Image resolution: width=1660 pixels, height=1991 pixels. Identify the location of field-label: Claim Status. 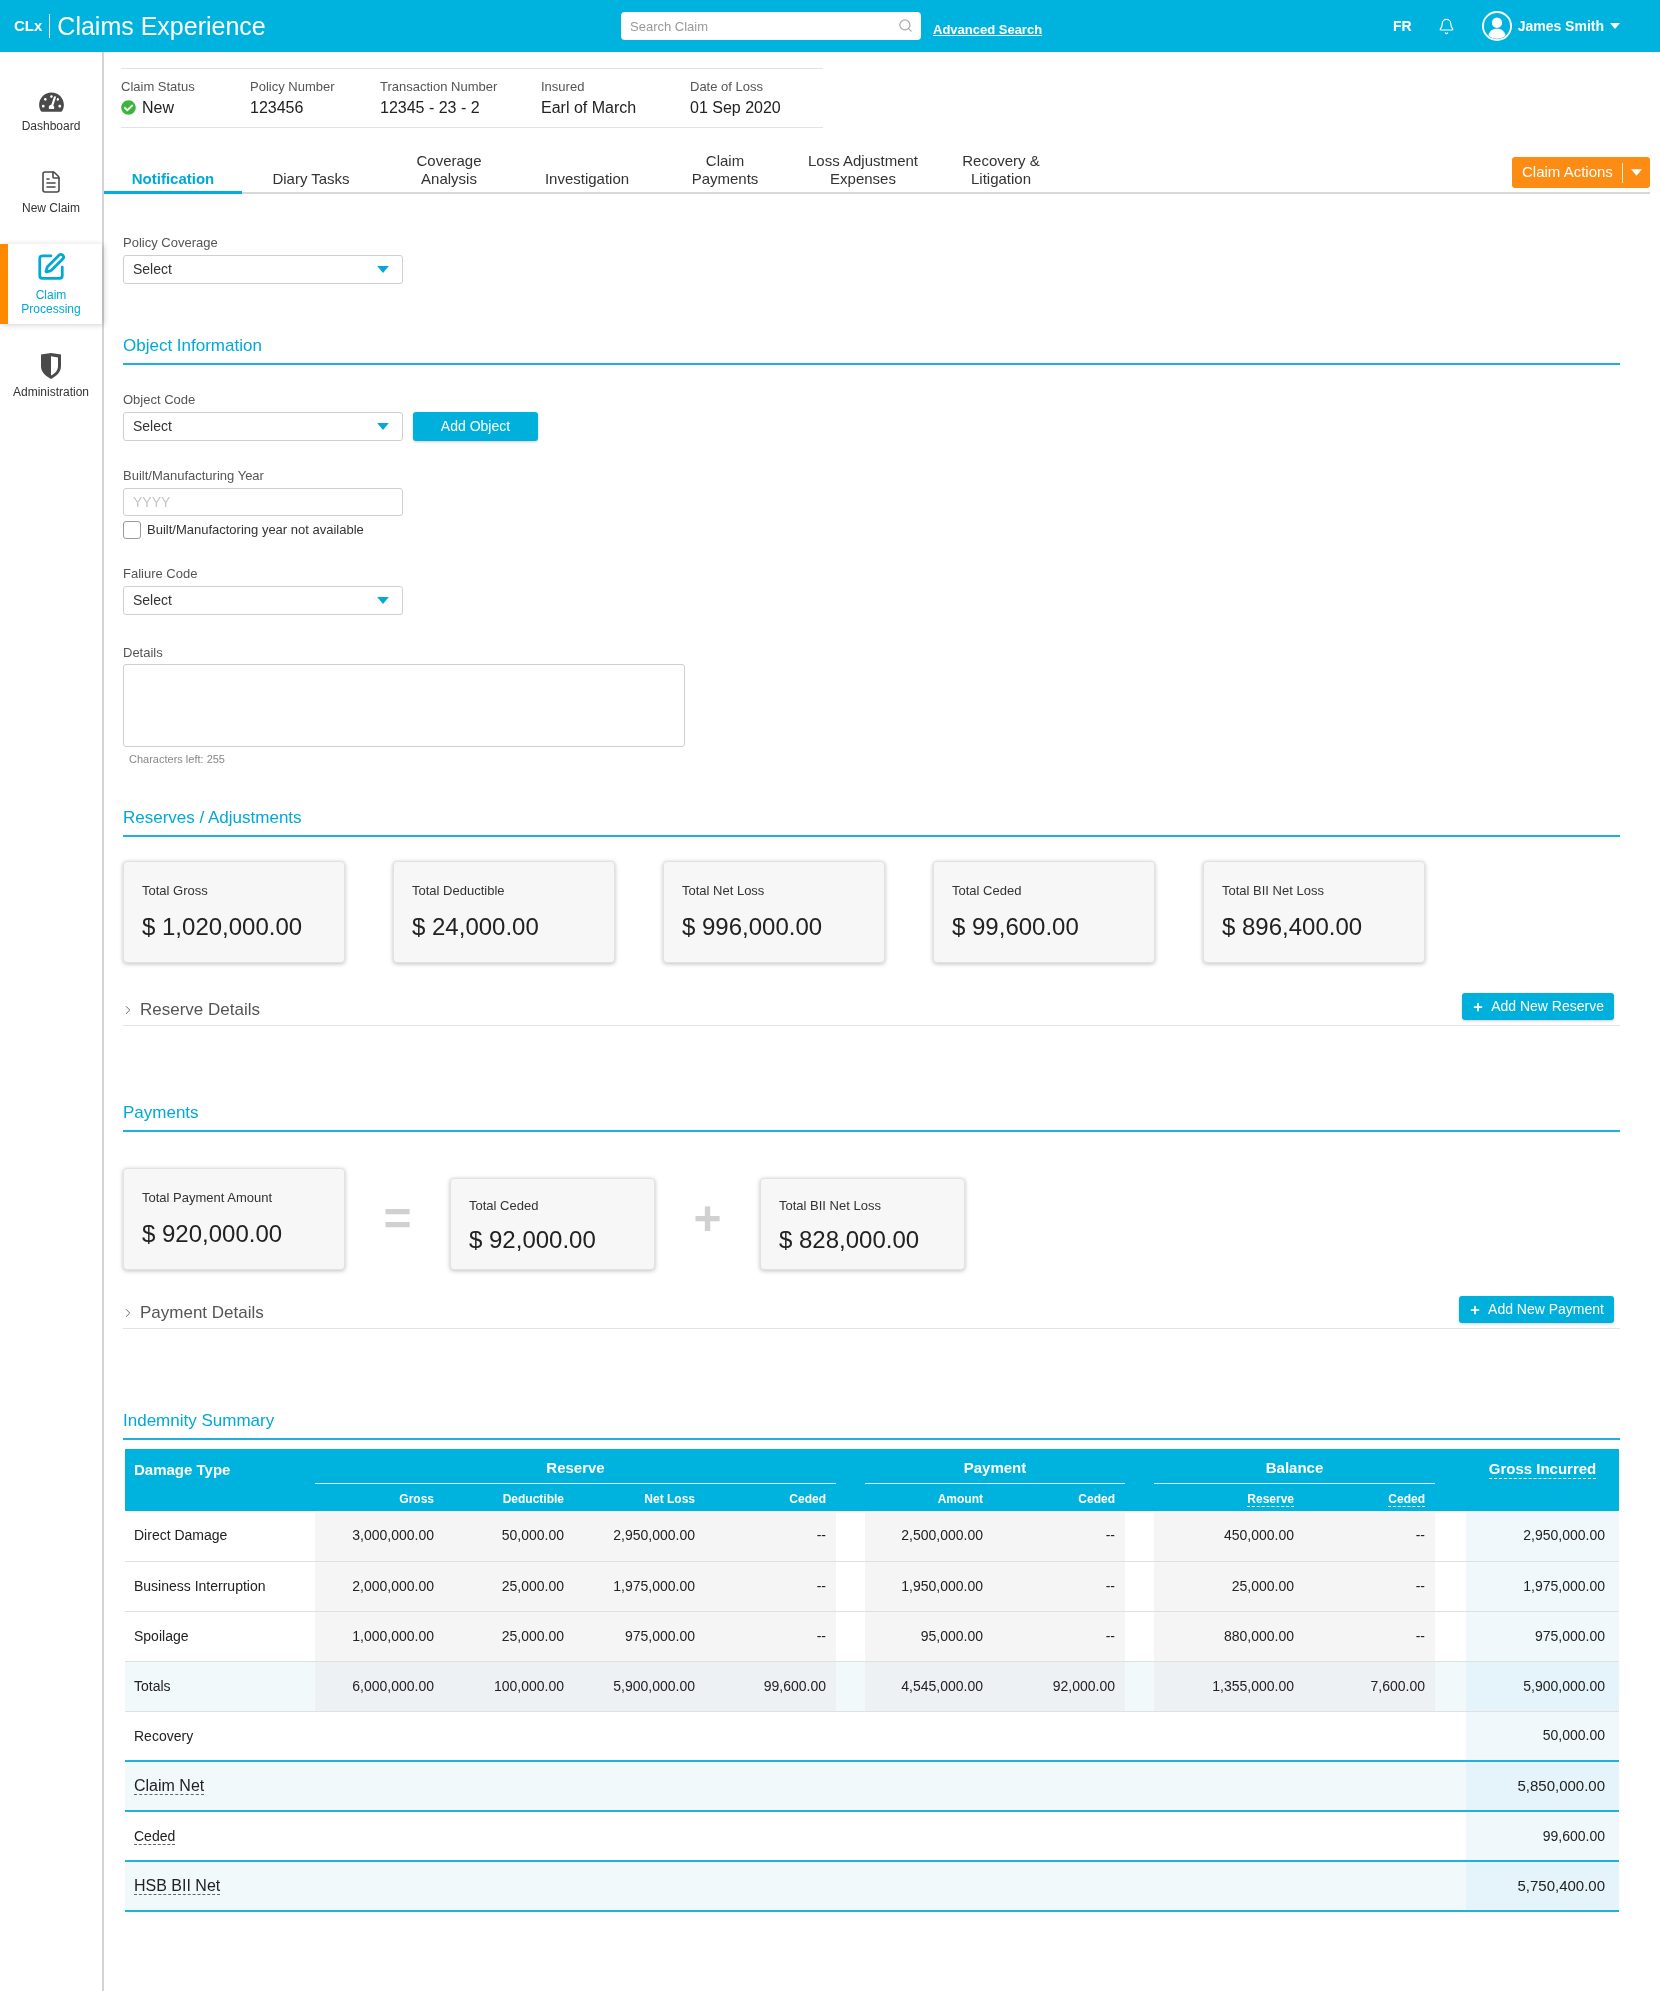
(158, 86).